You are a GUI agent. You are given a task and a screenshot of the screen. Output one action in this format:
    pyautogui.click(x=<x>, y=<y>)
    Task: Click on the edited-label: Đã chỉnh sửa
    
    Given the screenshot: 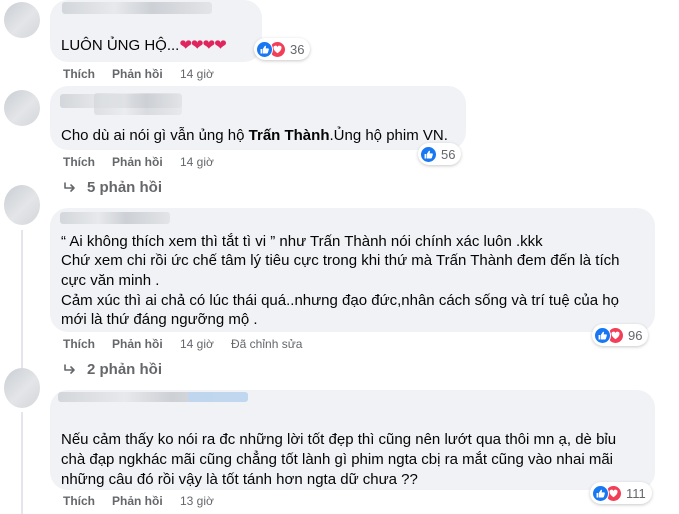 What is the action you would take?
    pyautogui.click(x=267, y=344)
    